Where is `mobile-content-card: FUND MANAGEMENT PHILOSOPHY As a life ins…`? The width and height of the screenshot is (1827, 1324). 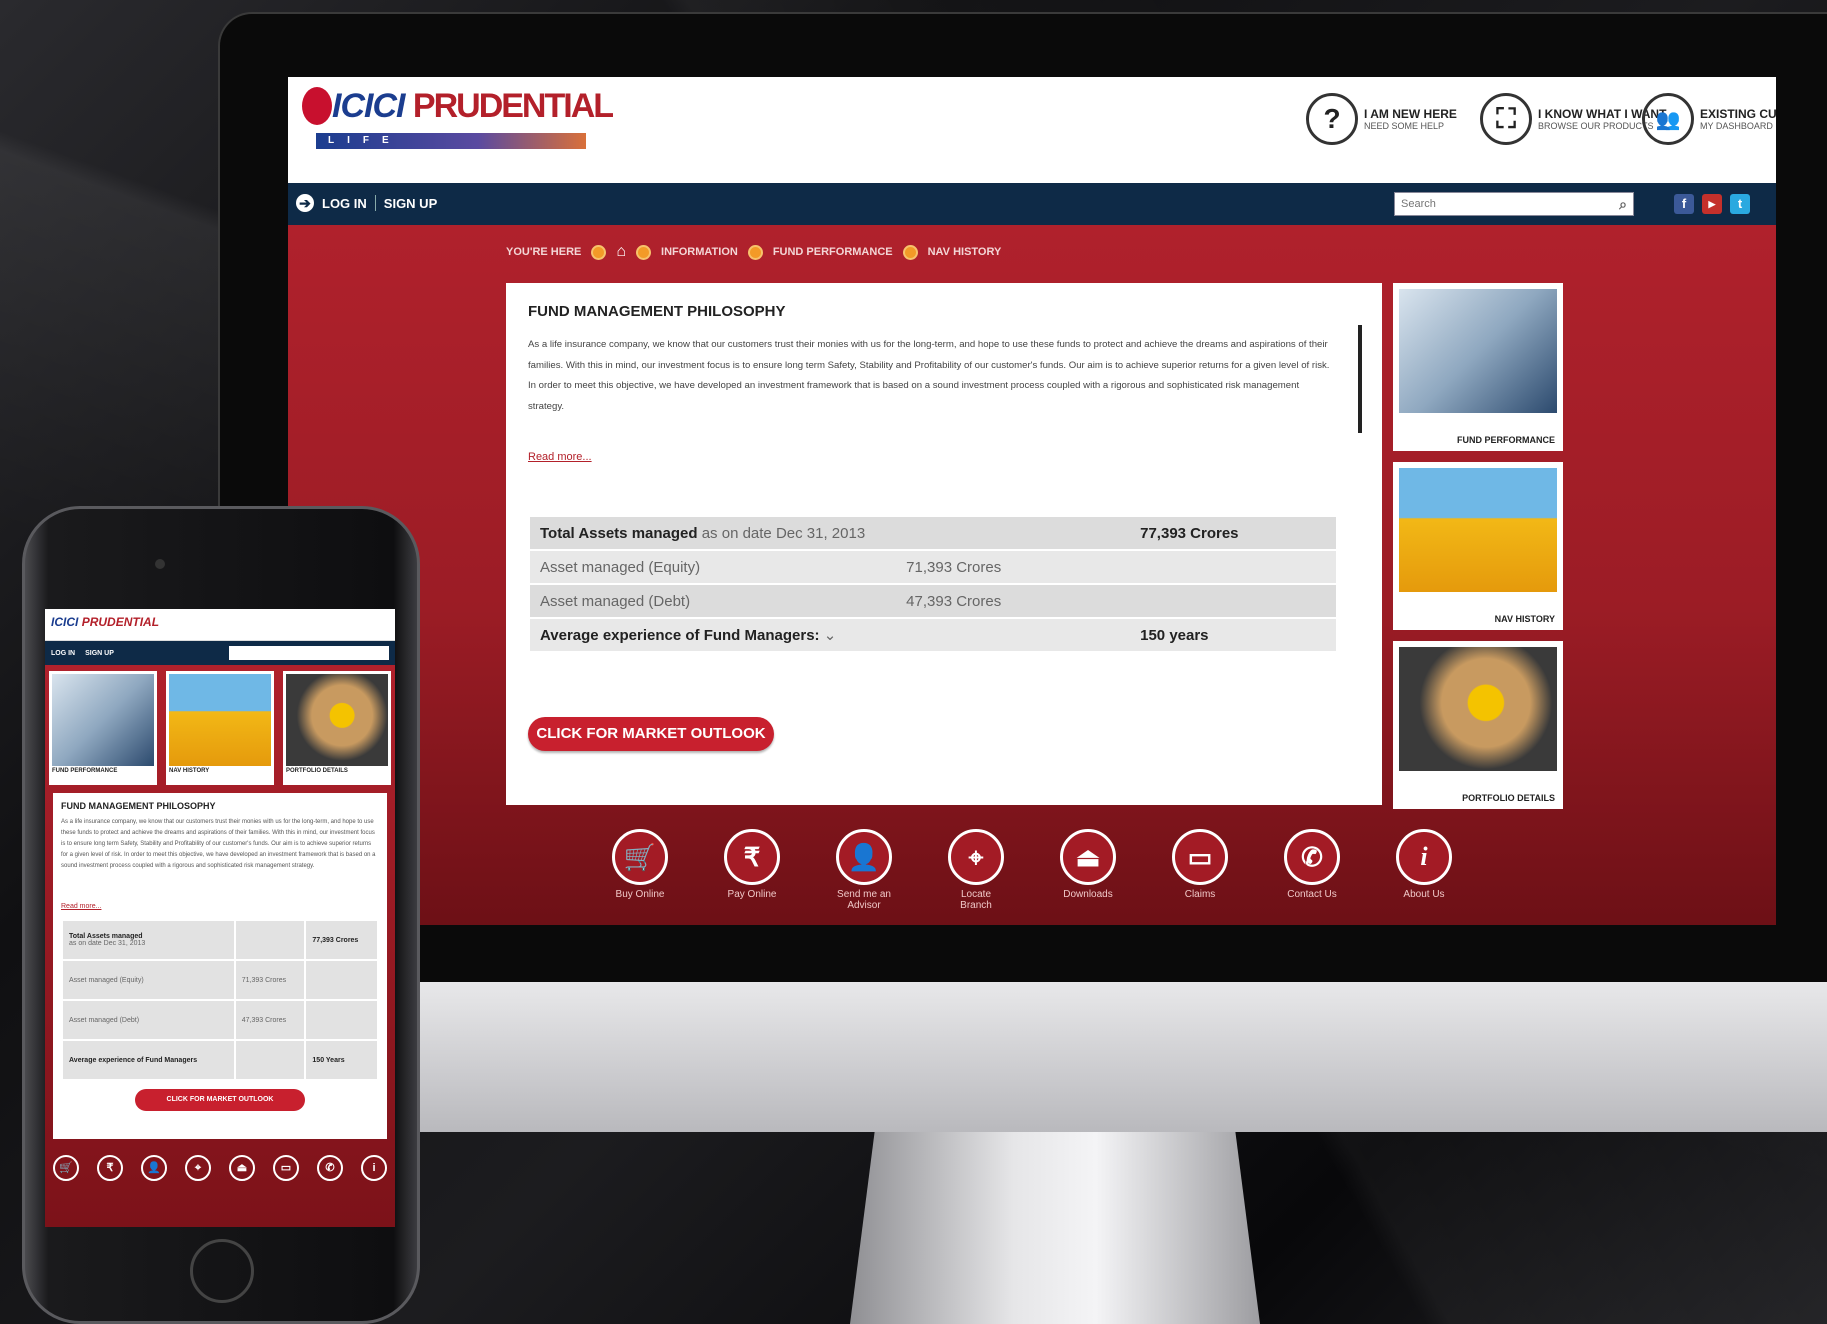
mobile-content-card: FUND MANAGEMENT PHILOSOPHY As a life ins… is located at coordinates (220, 966).